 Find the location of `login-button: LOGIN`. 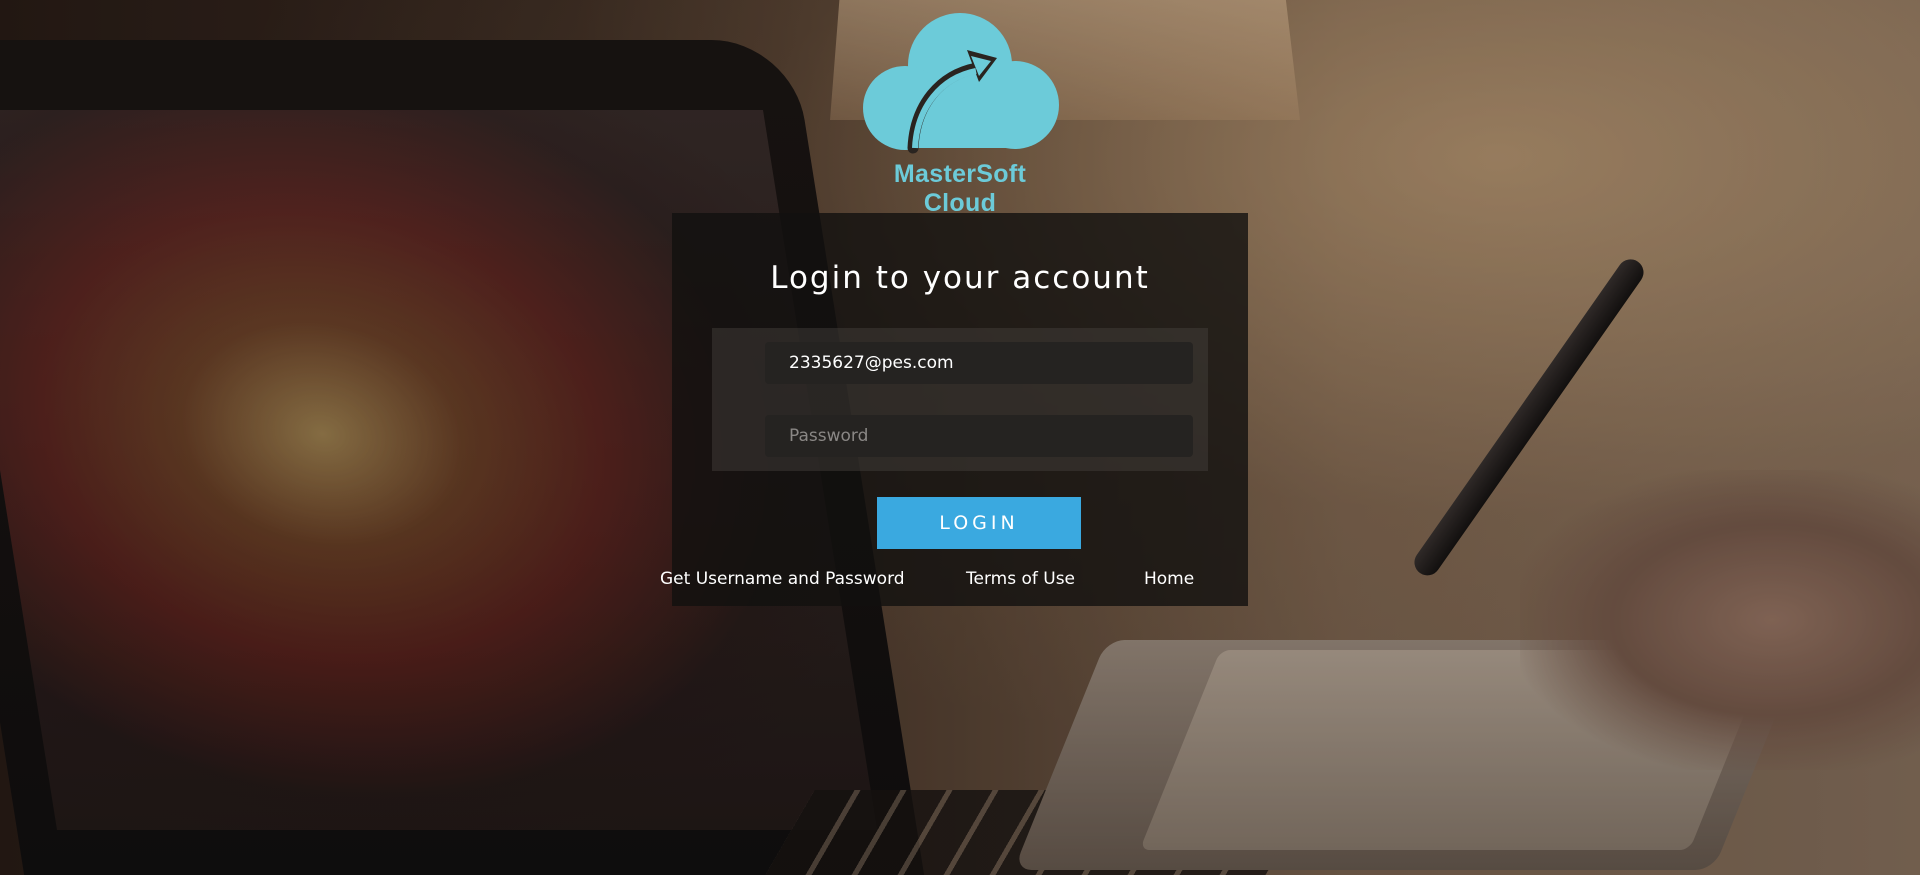

login-button: LOGIN is located at coordinates (979, 523).